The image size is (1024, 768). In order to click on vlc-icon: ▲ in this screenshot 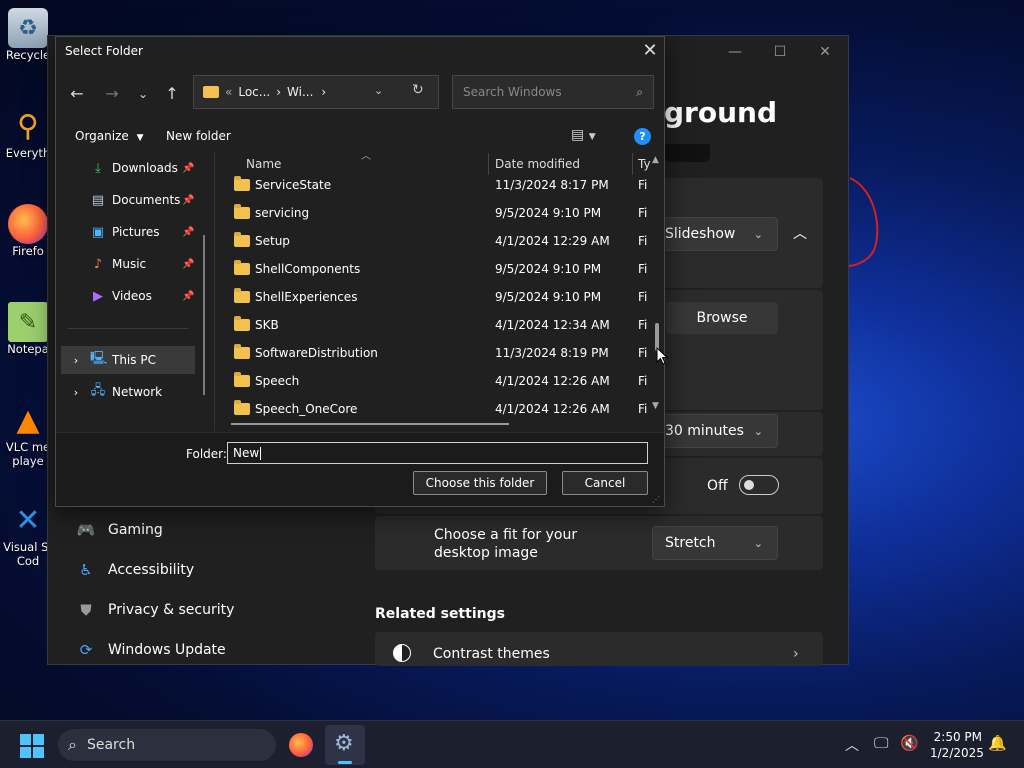, I will do `click(28, 420)`.